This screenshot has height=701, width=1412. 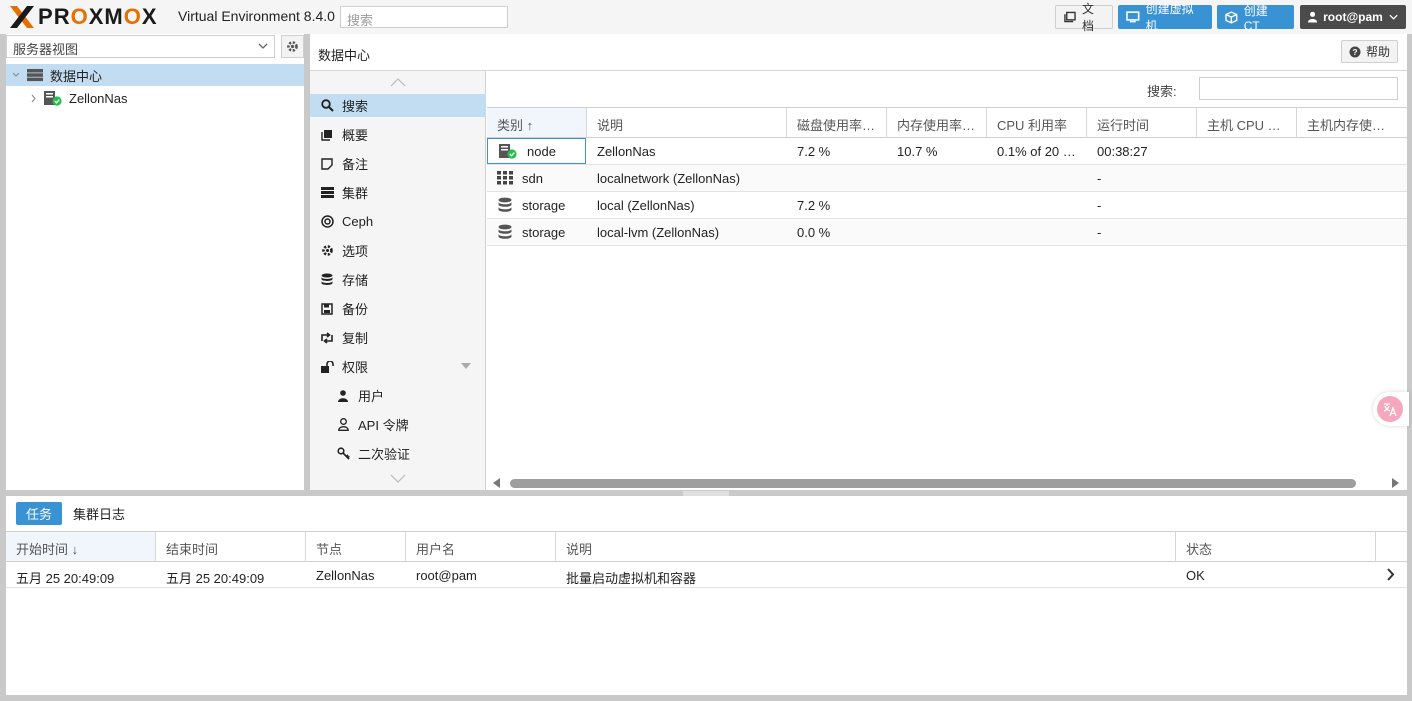 I want to click on description-cell: ZellonNas, so click(x=626, y=151).